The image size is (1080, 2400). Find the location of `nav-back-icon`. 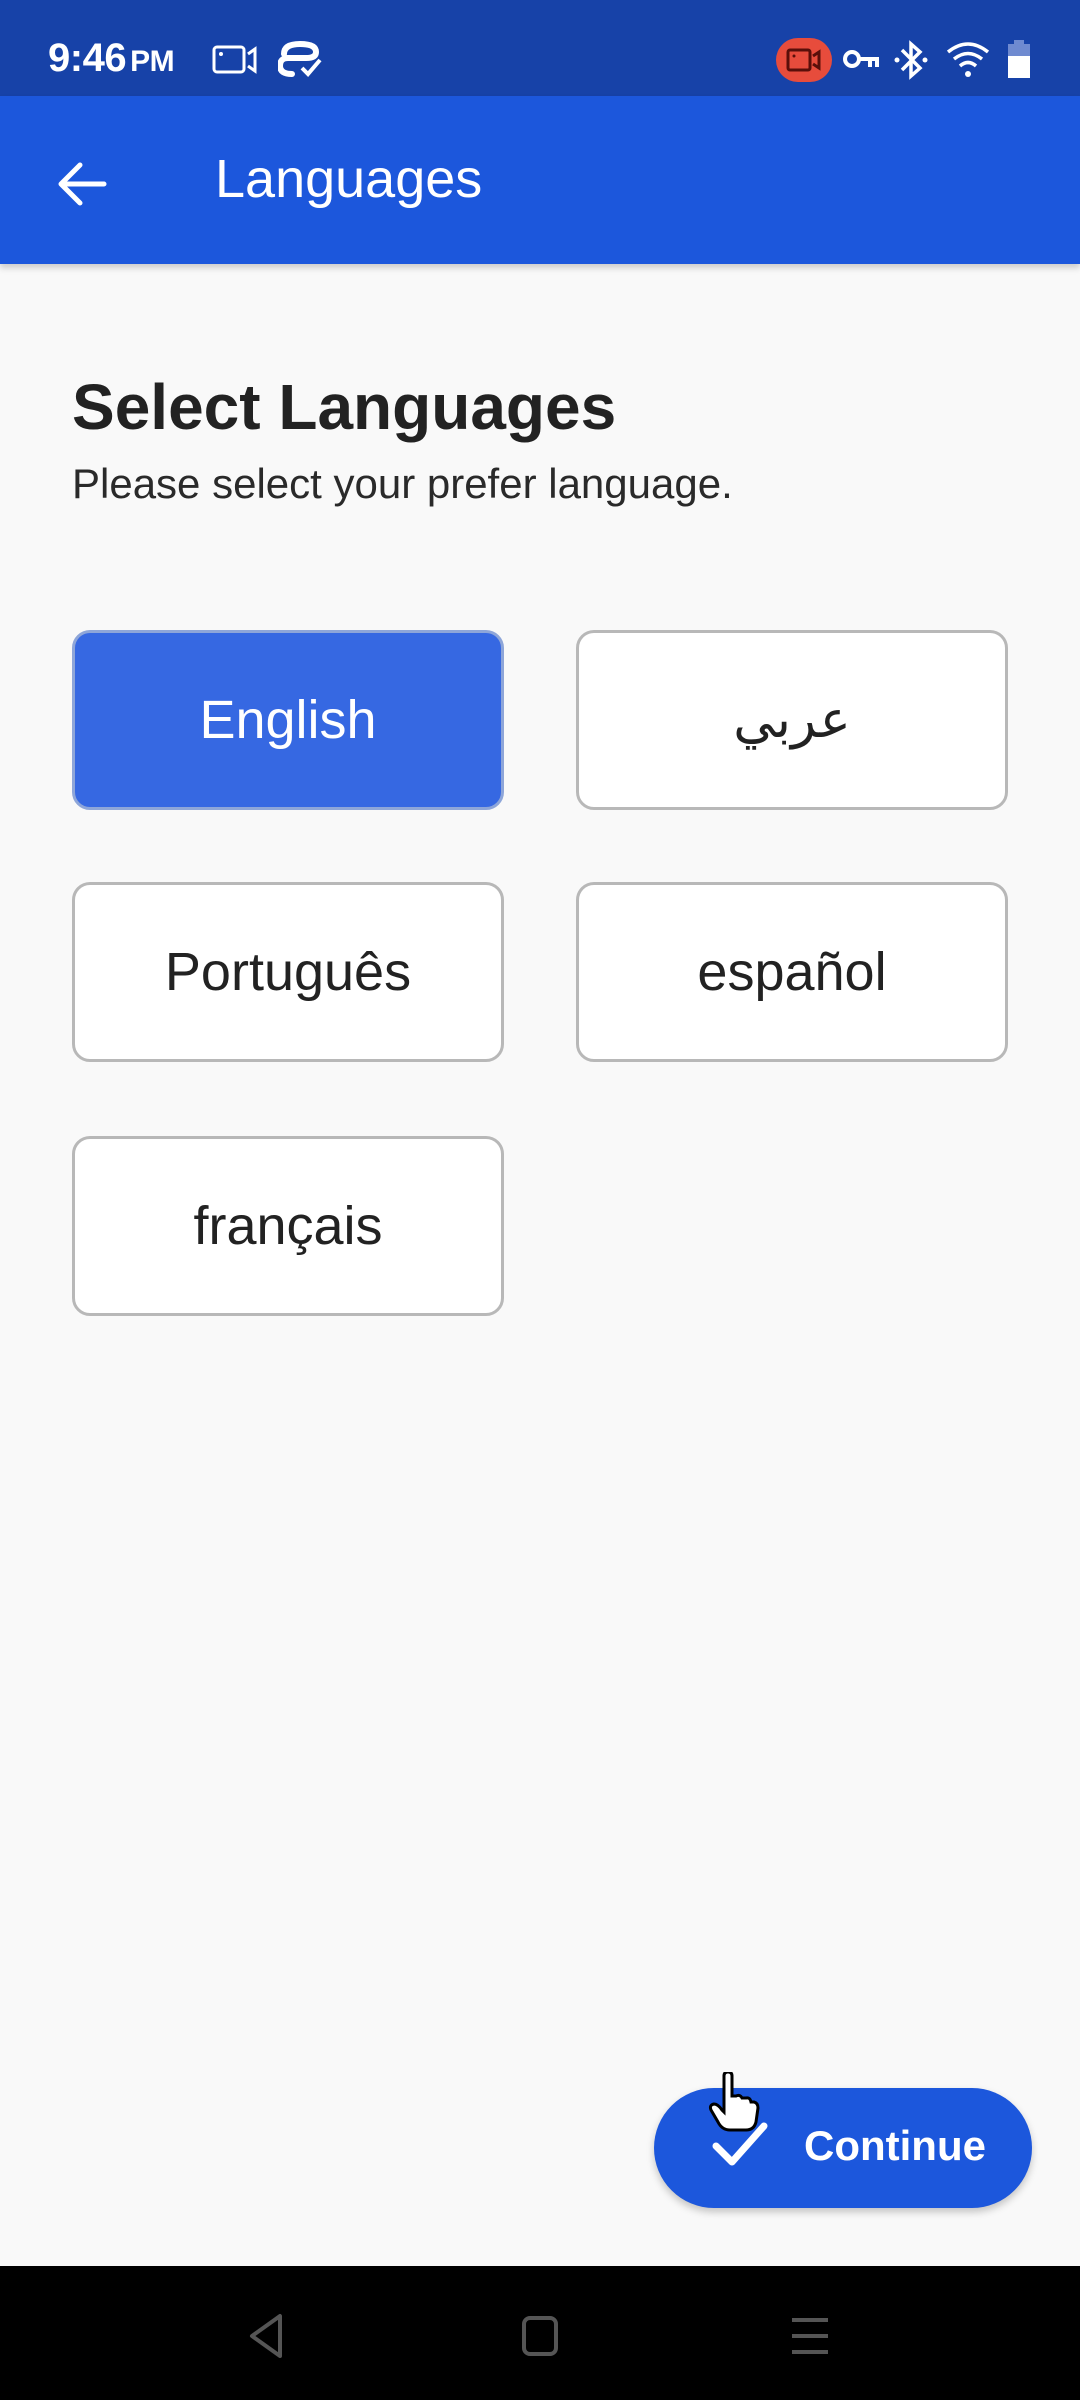

nav-back-icon is located at coordinates (266, 2336).